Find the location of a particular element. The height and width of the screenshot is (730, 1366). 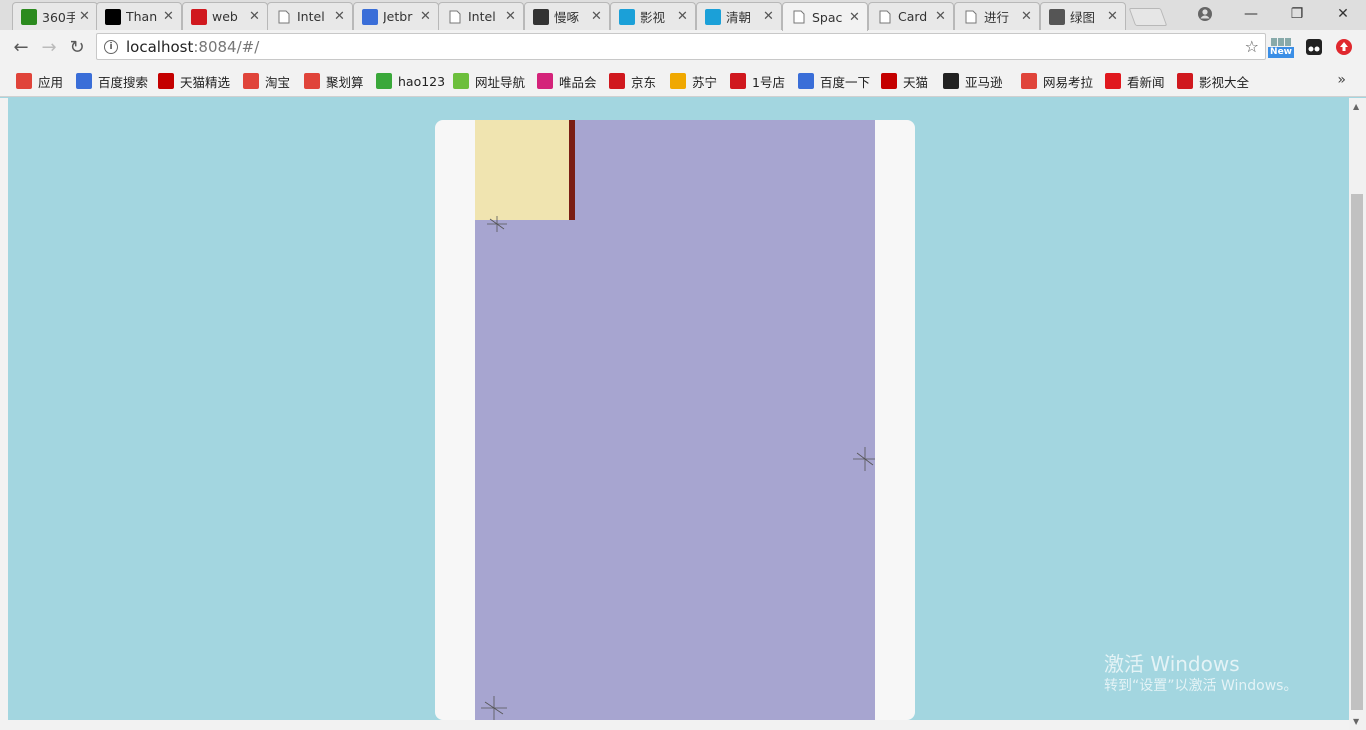

play-icon is located at coordinates (1185, 81).